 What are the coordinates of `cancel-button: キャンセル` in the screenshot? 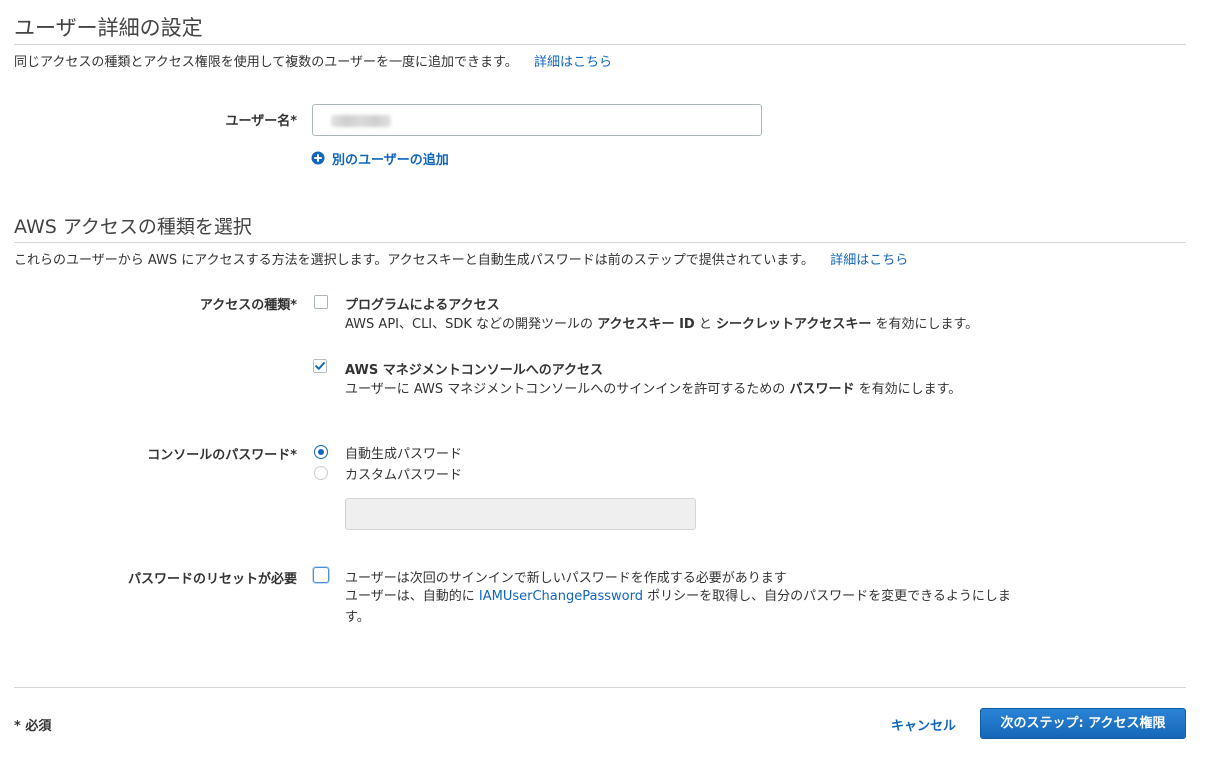 It's located at (923, 724).